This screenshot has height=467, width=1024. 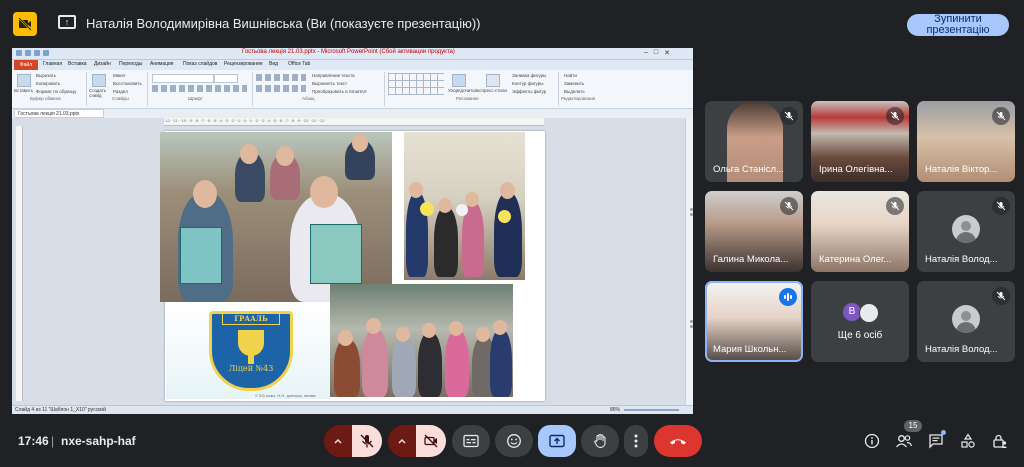 What do you see at coordinates (904, 441) in the screenshot?
I see `people-button` at bounding box center [904, 441].